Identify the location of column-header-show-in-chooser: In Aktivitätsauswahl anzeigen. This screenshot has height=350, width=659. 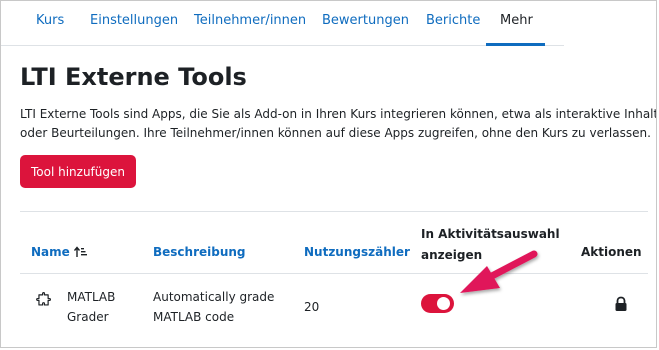
(490, 245).